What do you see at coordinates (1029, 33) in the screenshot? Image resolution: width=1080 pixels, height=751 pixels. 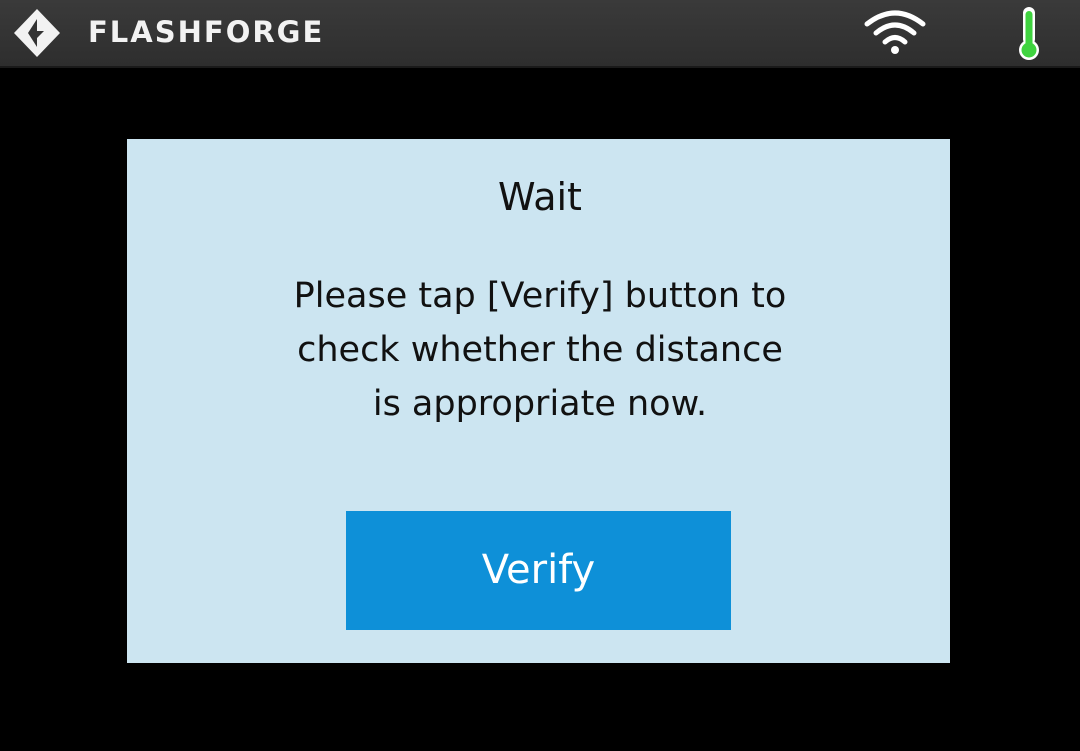 I see `thermometer-icon` at bounding box center [1029, 33].